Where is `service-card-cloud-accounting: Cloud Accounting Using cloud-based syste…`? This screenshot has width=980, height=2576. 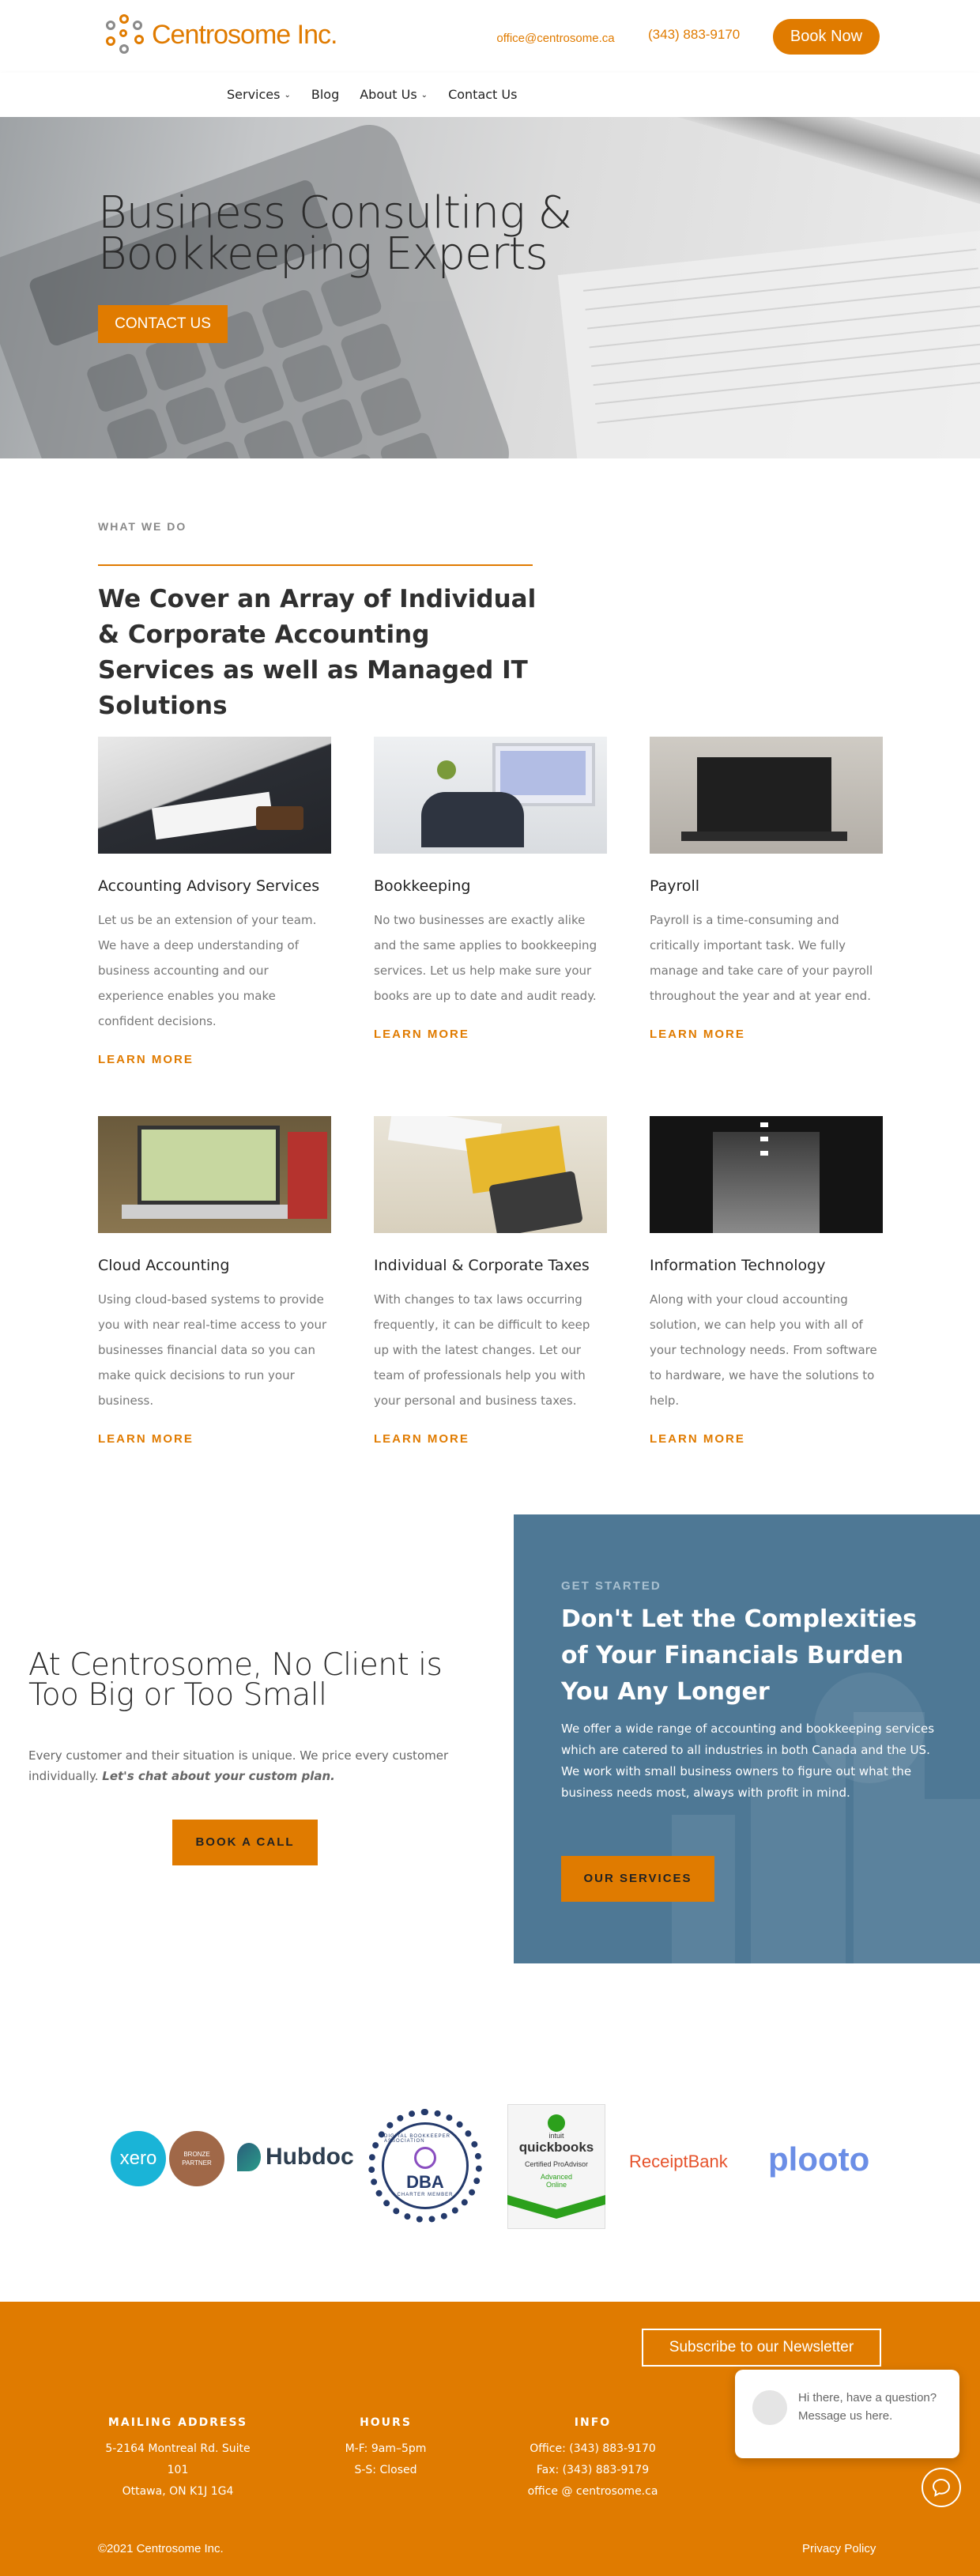 service-card-cloud-accounting: Cloud Accounting Using cloud-based syste… is located at coordinates (214, 1281).